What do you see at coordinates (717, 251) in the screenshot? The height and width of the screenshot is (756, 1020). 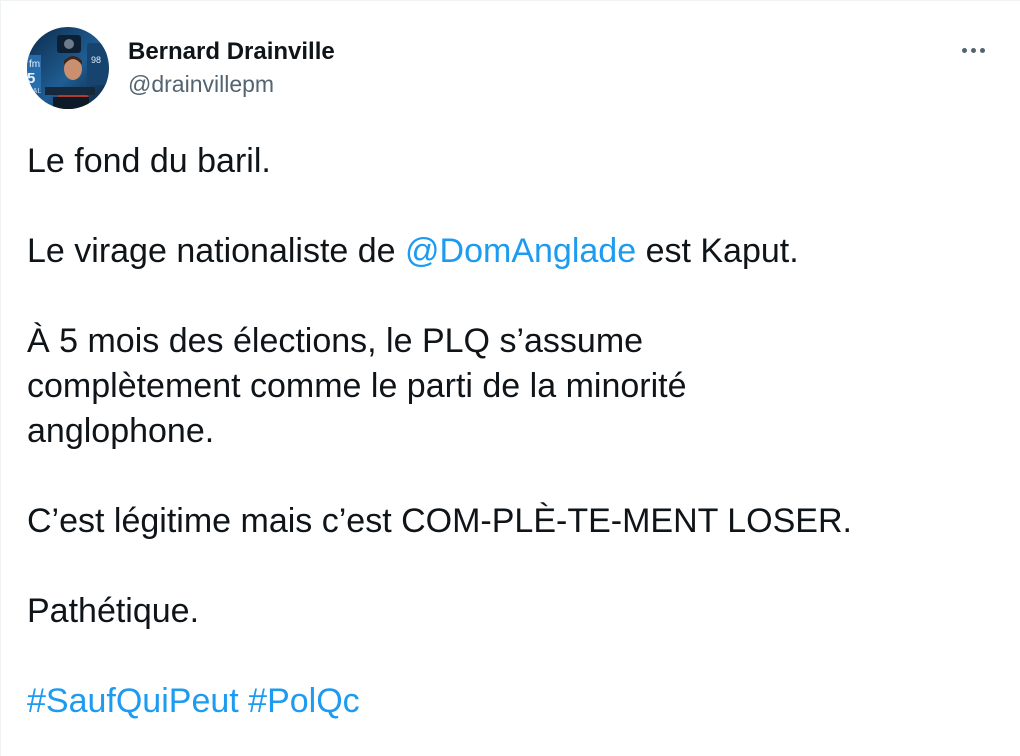 I see `tweet-text-segment: est Kaput.` at bounding box center [717, 251].